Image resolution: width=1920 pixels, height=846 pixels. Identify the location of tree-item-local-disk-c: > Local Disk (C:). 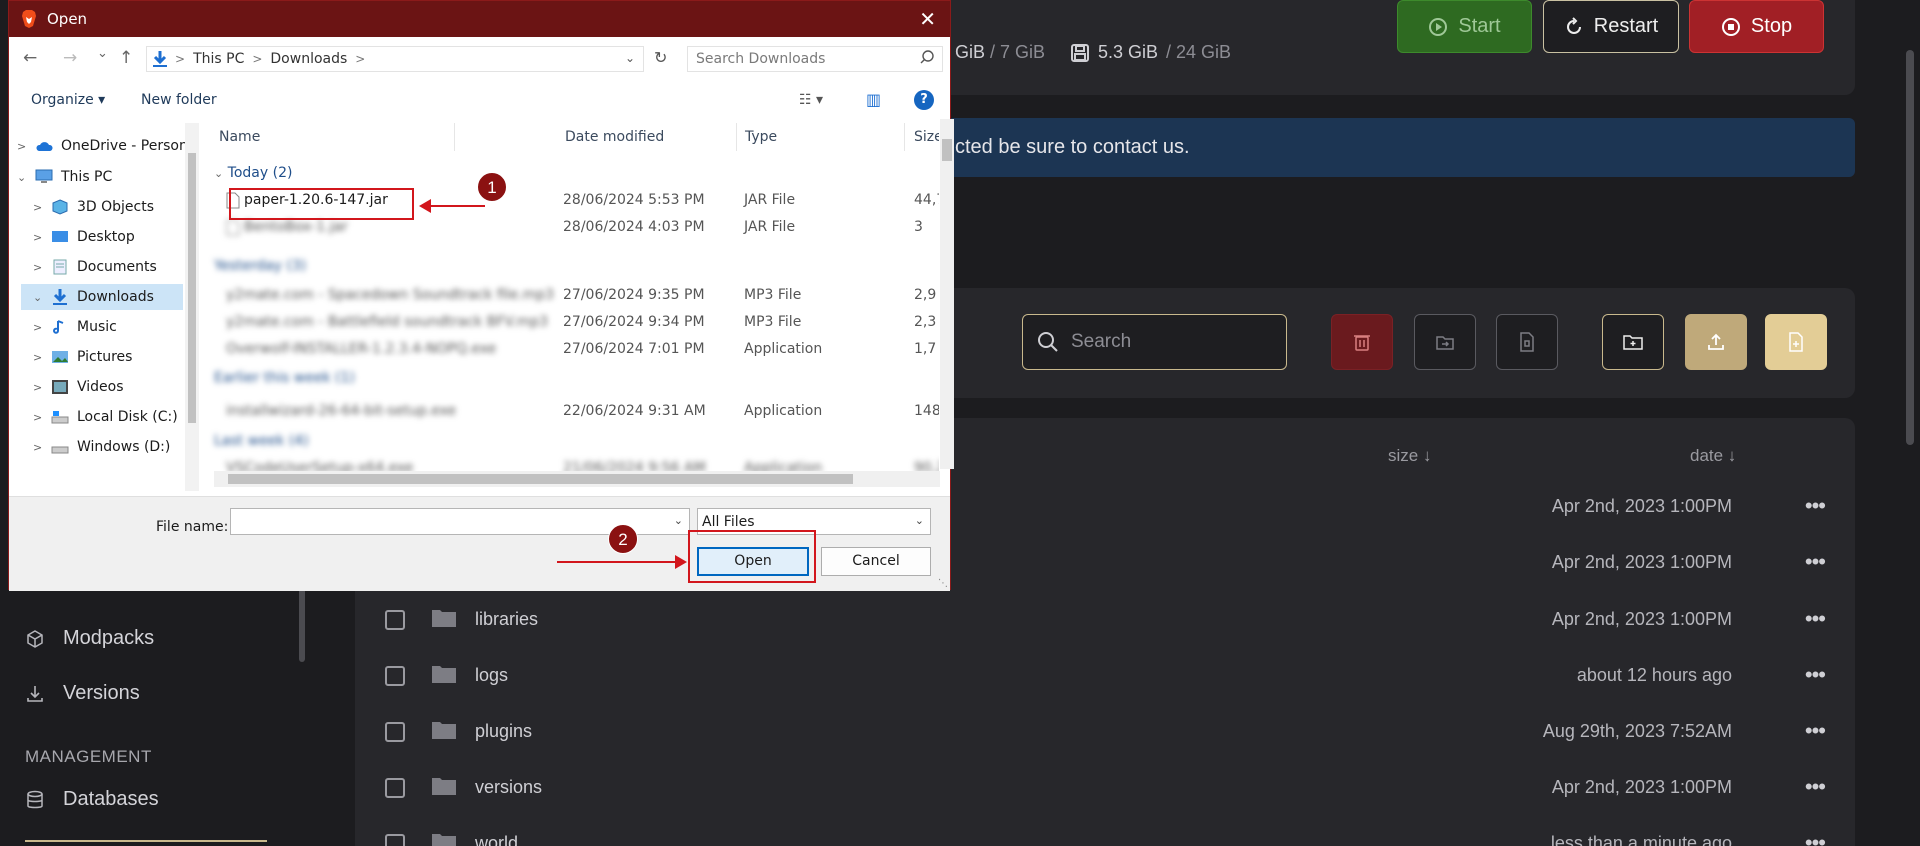
(105, 417).